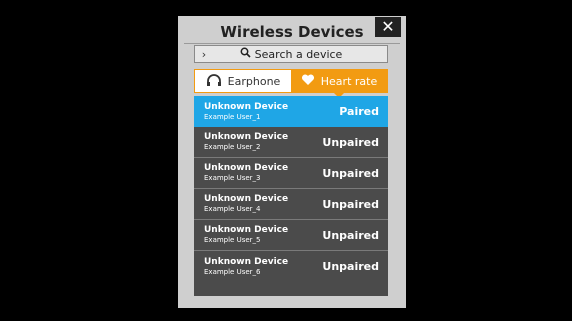  What do you see at coordinates (292, 32) in the screenshot?
I see `dialog-title: Wireless Devices` at bounding box center [292, 32].